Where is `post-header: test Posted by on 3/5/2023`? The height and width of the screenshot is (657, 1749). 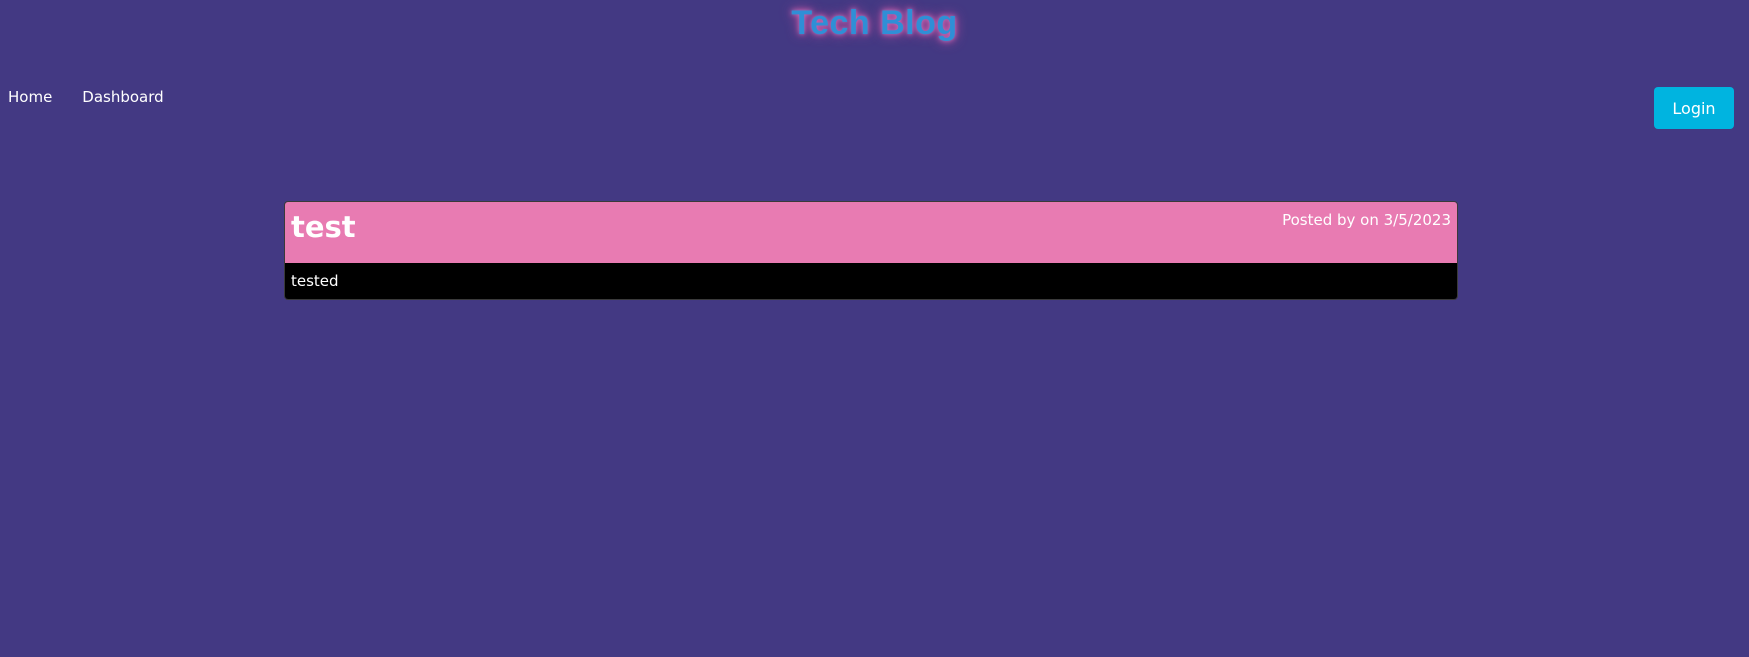 post-header: test Posted by on 3/5/2023 is located at coordinates (871, 232).